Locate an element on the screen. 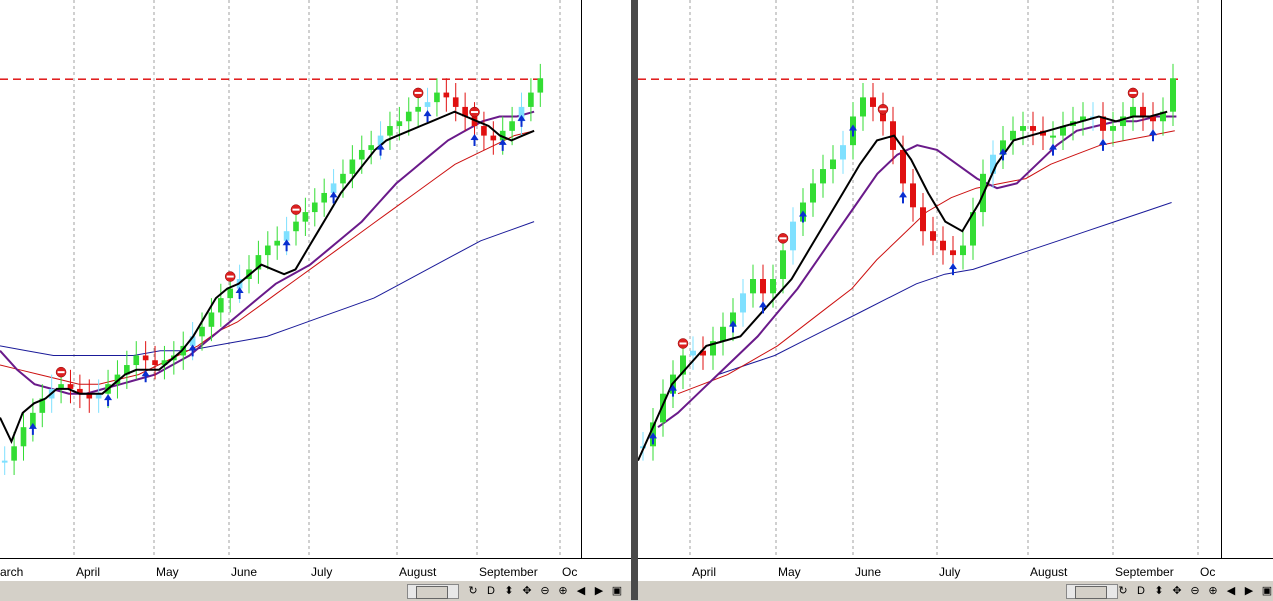  scrollbar-thumb-left is located at coordinates (432, 592).